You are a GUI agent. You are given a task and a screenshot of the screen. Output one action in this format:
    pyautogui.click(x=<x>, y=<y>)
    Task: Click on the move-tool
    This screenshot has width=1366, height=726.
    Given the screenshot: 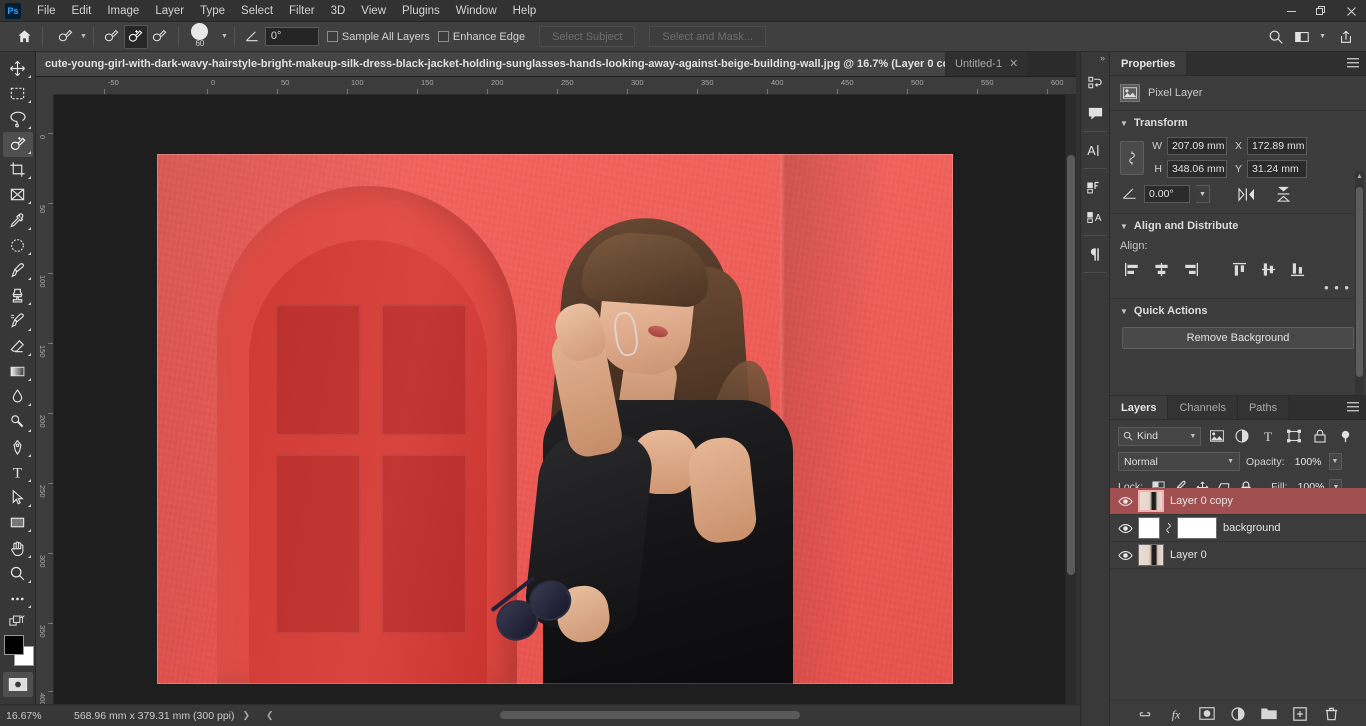 What is the action you would take?
    pyautogui.click(x=18, y=68)
    